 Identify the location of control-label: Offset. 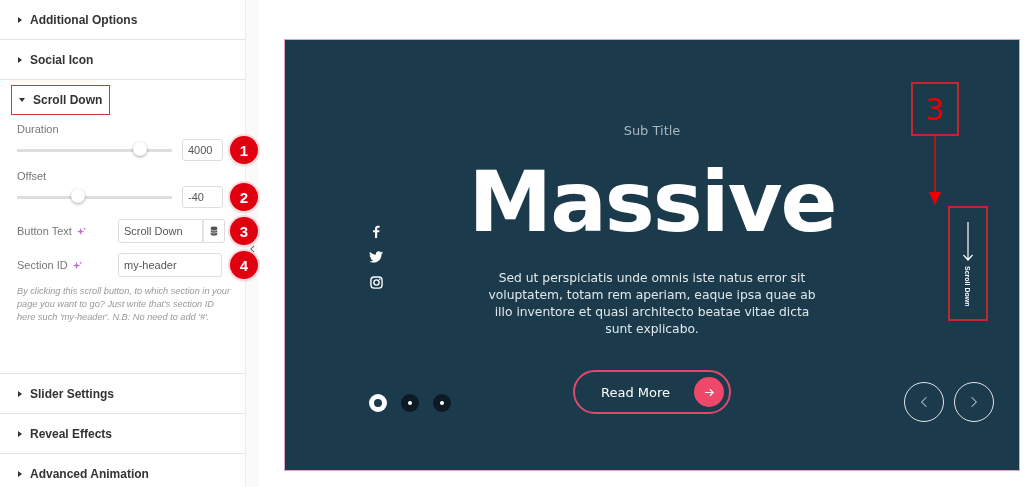
(32, 176).